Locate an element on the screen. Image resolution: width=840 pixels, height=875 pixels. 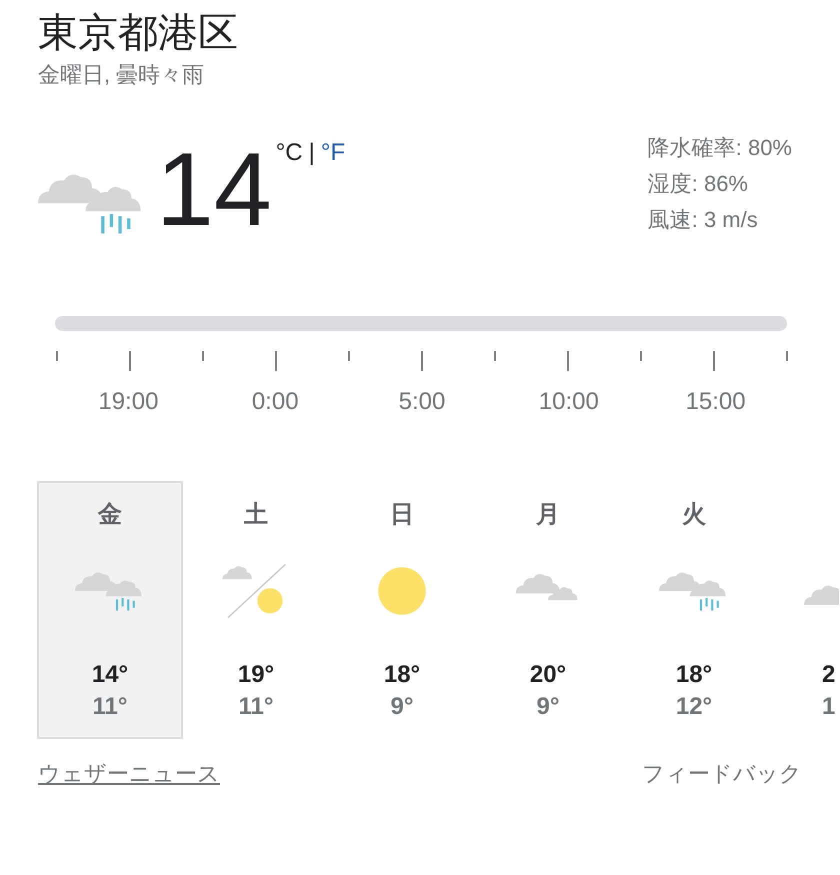
time-label: 10:00 is located at coordinates (569, 402).